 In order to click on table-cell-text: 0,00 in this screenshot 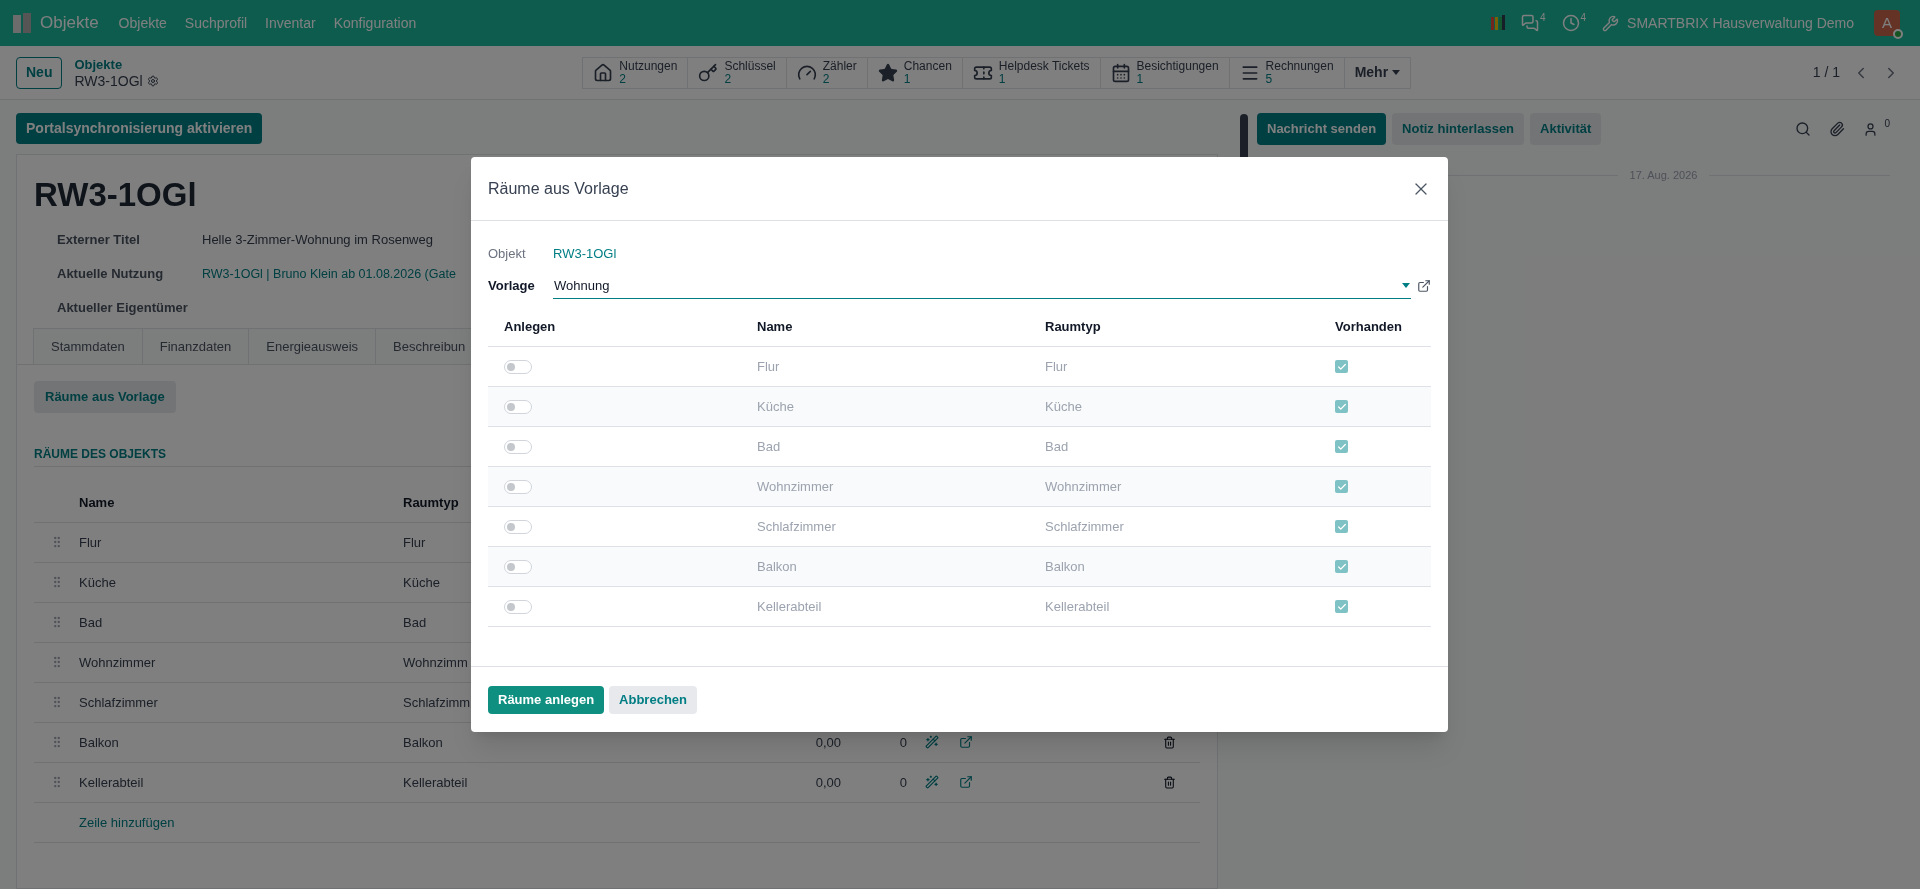, I will do `click(828, 782)`.